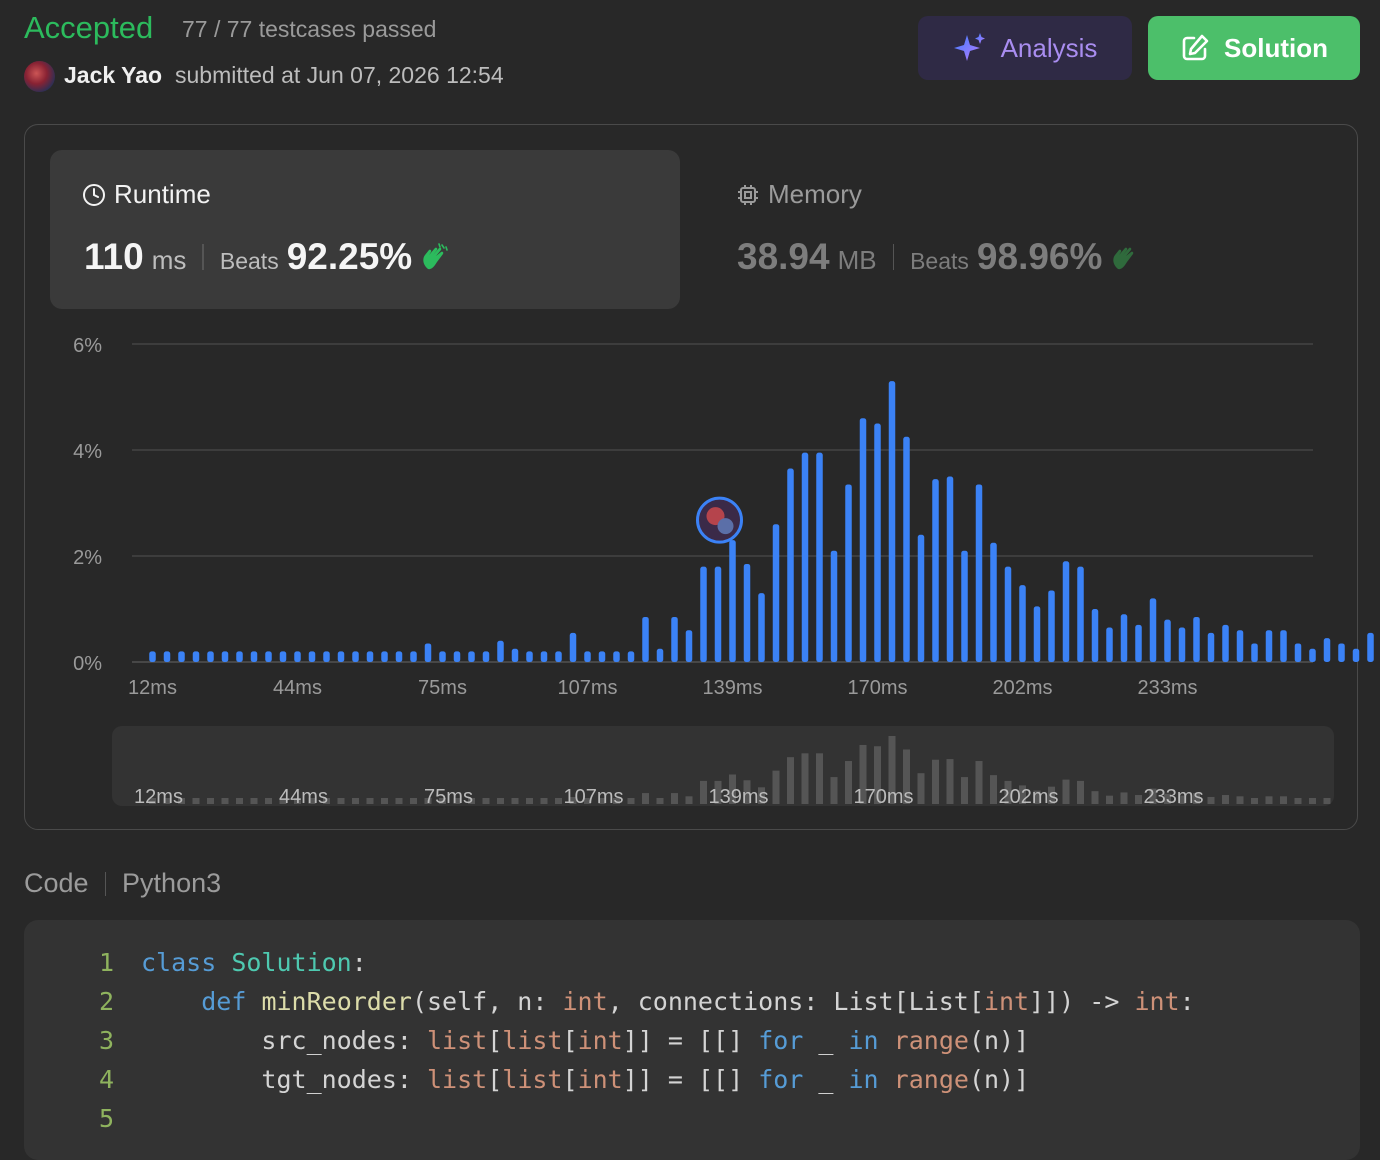 The image size is (1380, 1160). What do you see at coordinates (1254, 48) in the screenshot?
I see `solution-button: Solution` at bounding box center [1254, 48].